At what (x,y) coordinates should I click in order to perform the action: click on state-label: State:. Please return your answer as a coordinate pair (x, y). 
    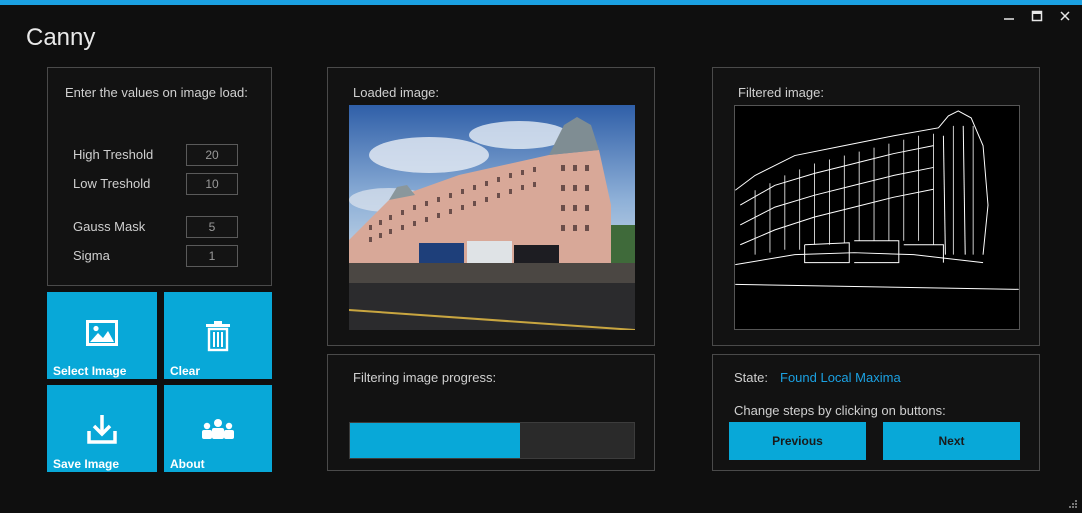
    Looking at the image, I should click on (751, 377).